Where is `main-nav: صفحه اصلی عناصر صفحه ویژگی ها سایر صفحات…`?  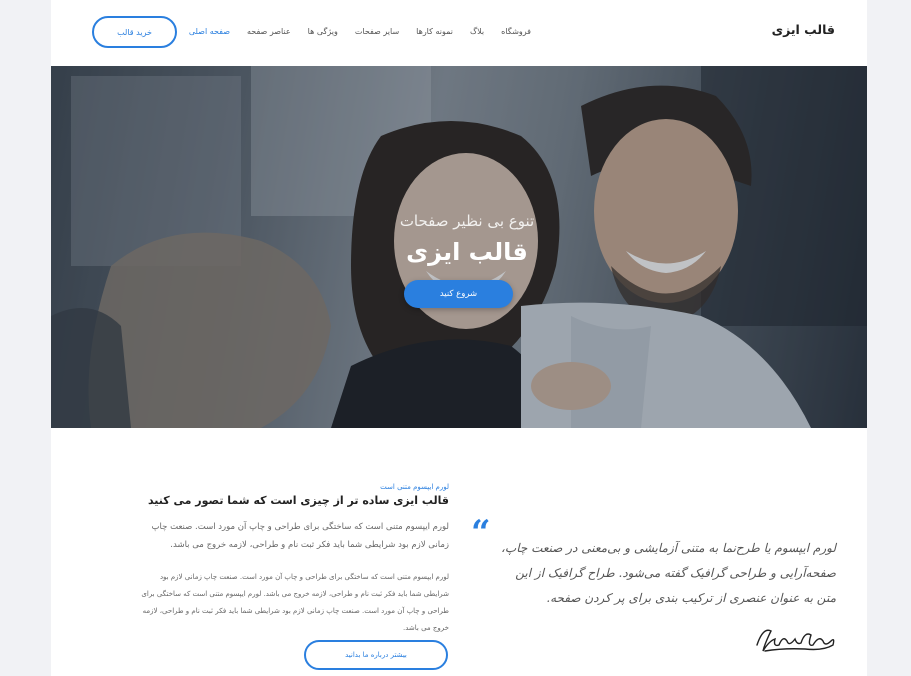 main-nav: صفحه اصلی عناصر صفحه ویژگی ها سایر صفحات… is located at coordinates (360, 31).